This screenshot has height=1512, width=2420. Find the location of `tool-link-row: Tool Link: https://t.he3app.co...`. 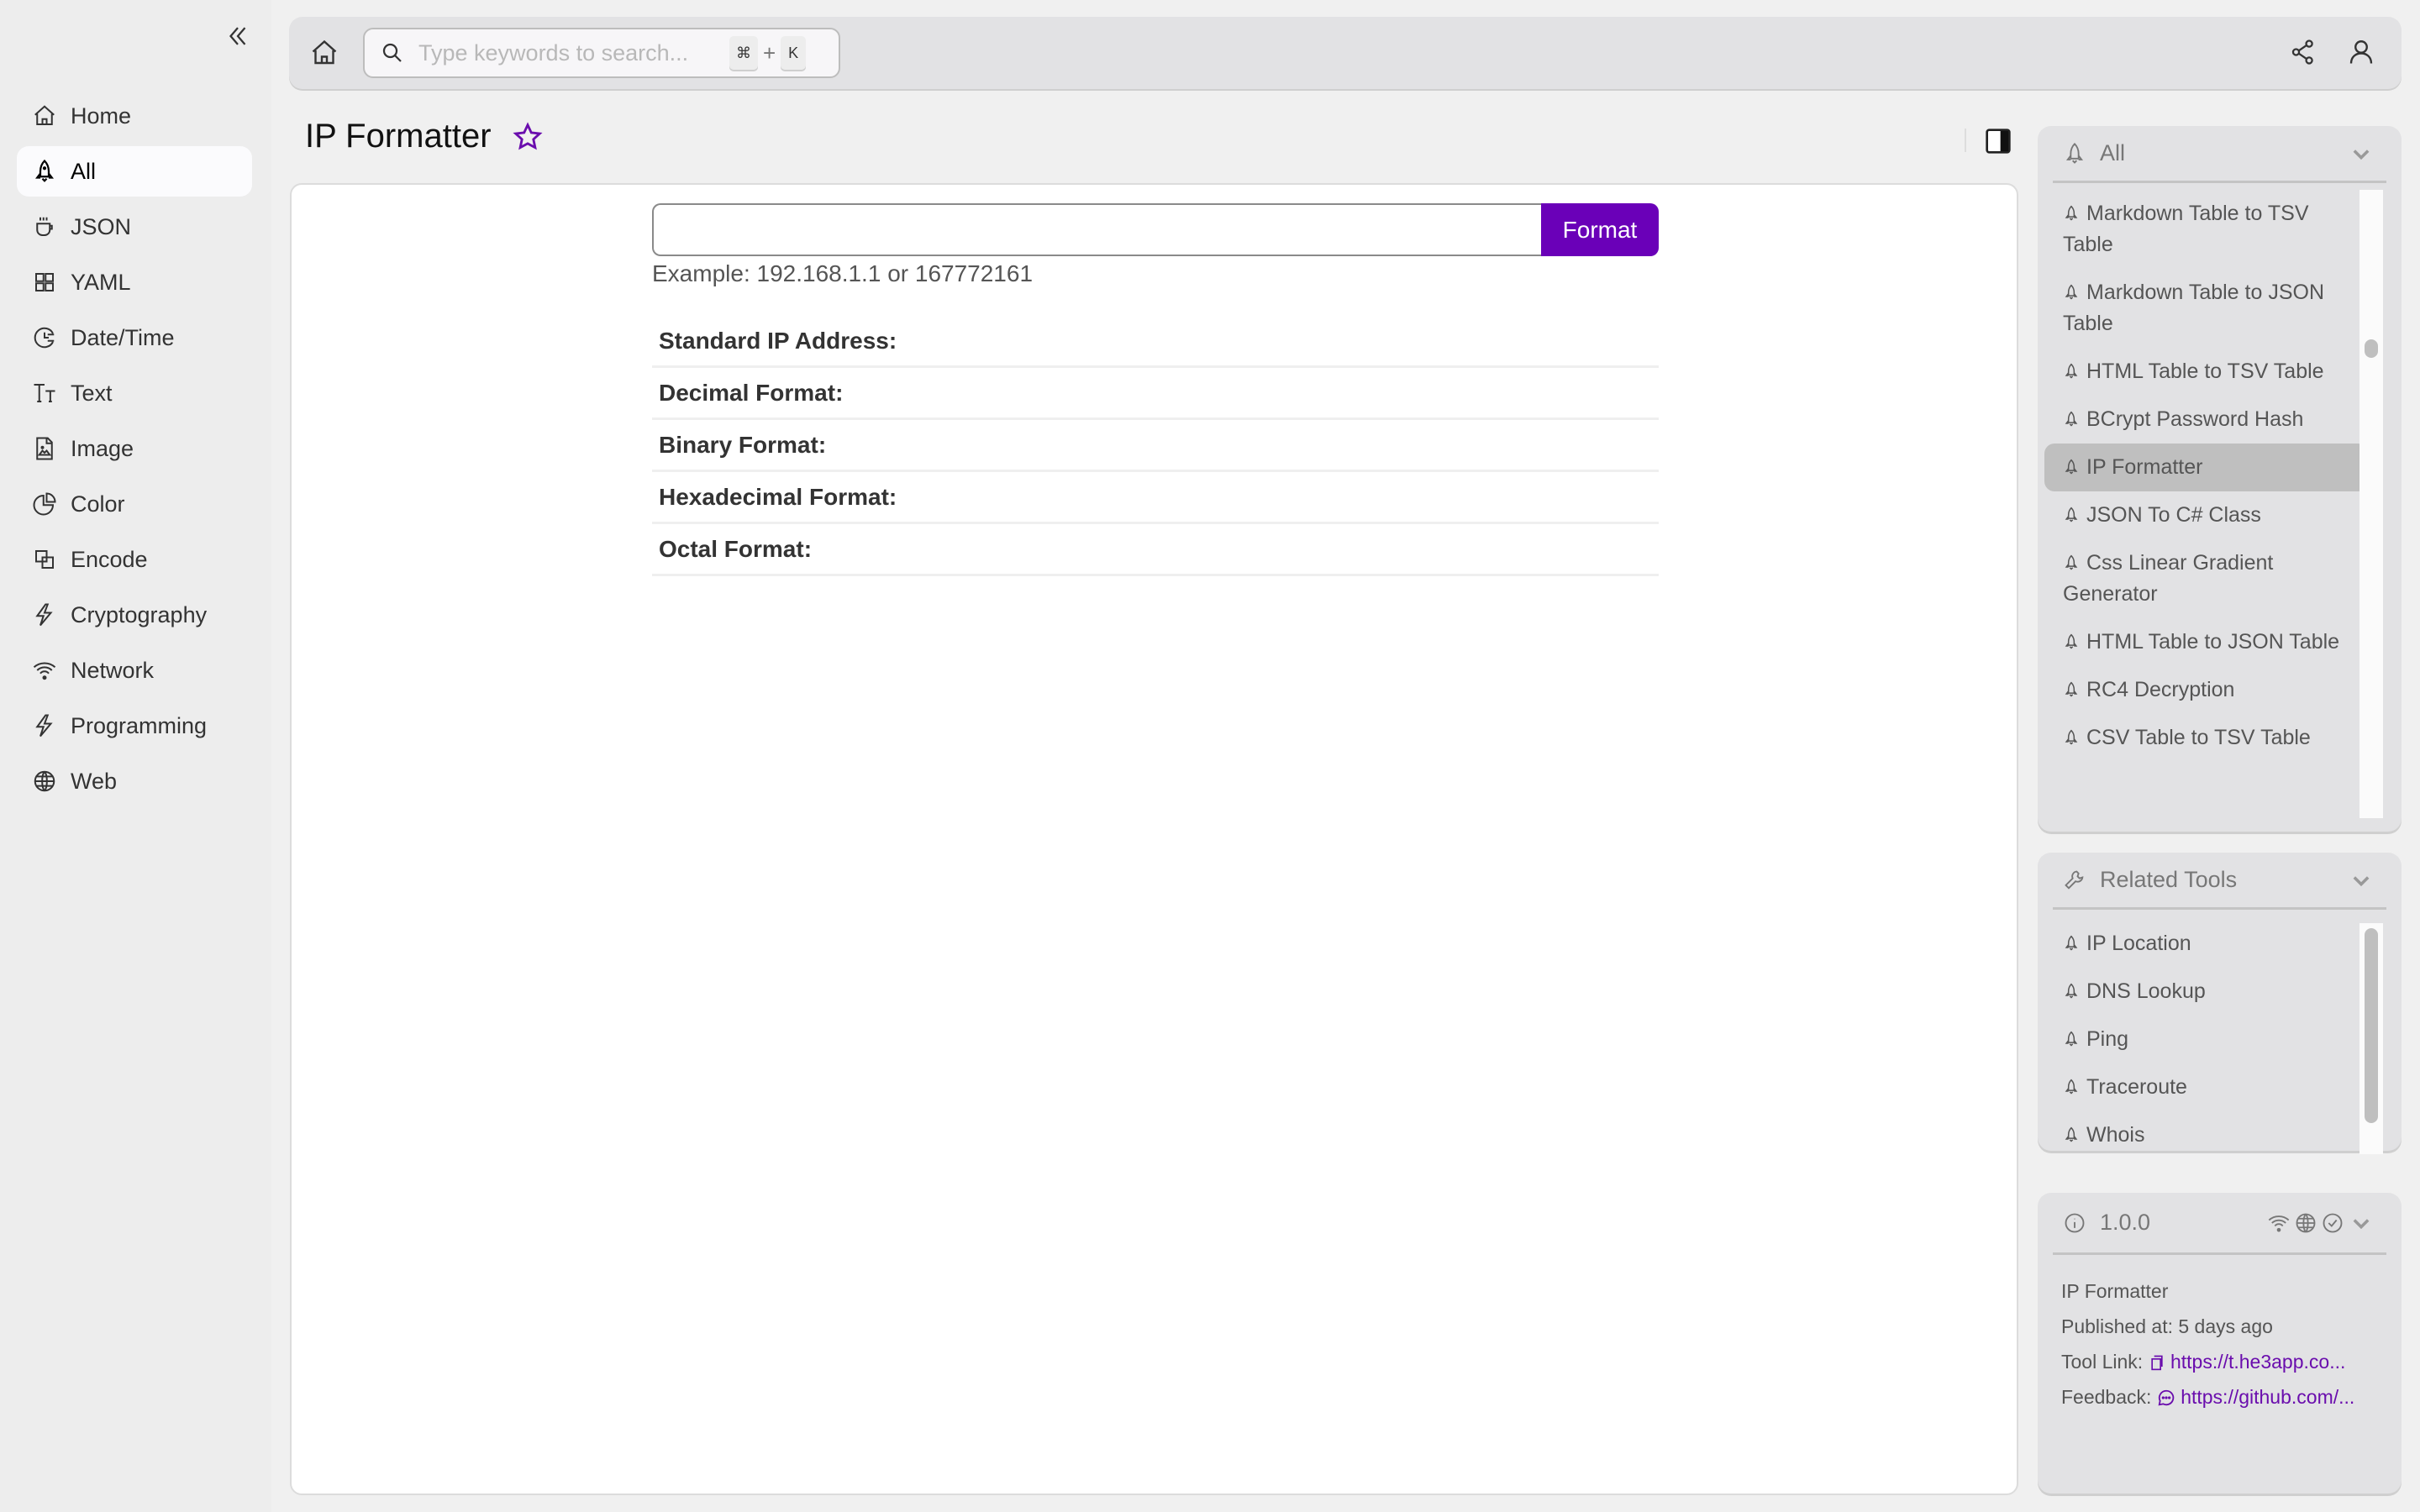

tool-link-row: Tool Link: https://t.he3app.co... is located at coordinates (2231, 1361).